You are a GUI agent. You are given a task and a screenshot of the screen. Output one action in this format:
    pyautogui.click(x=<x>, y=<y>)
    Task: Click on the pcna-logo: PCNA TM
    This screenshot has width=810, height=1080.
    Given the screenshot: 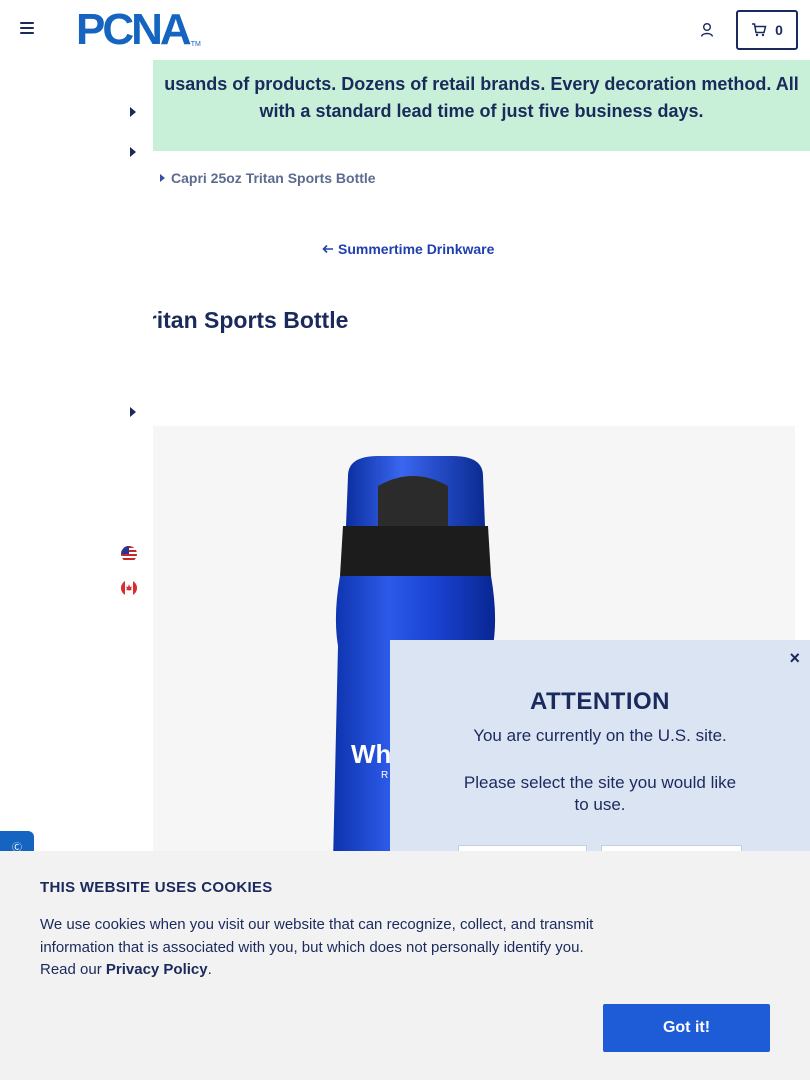 What is the action you would take?
    pyautogui.click(x=138, y=30)
    